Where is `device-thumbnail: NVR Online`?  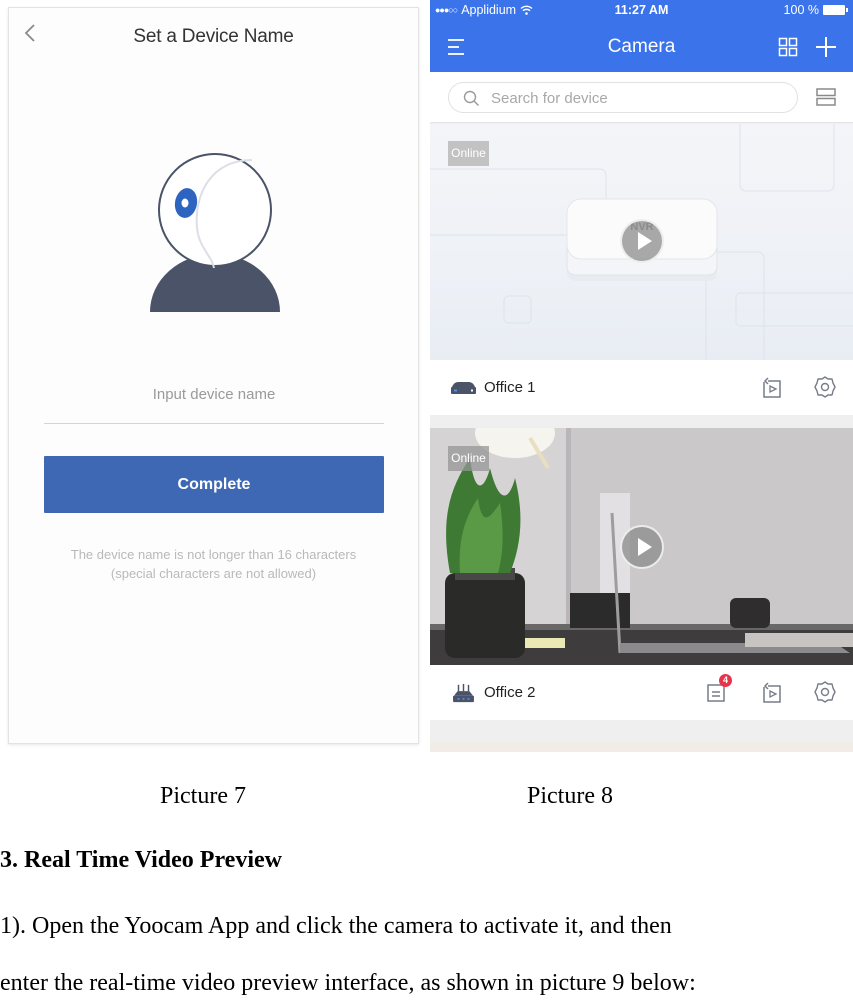
device-thumbnail: NVR Online is located at coordinates (641, 242).